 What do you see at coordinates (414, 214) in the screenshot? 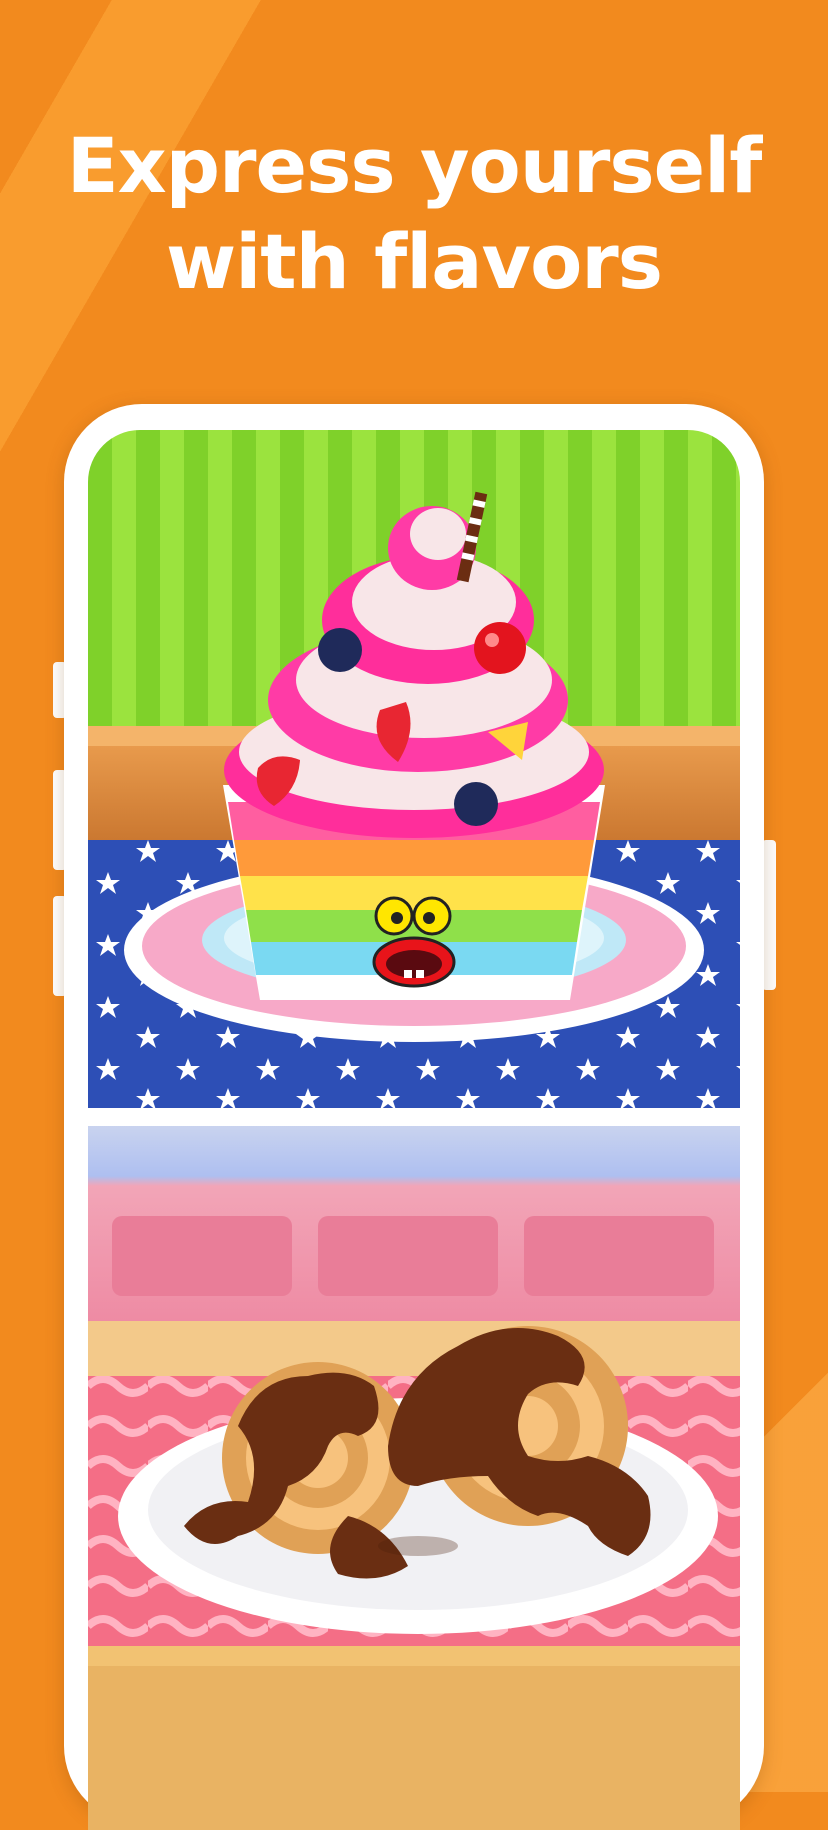
I see `headline: Express yourself with flavors` at bounding box center [414, 214].